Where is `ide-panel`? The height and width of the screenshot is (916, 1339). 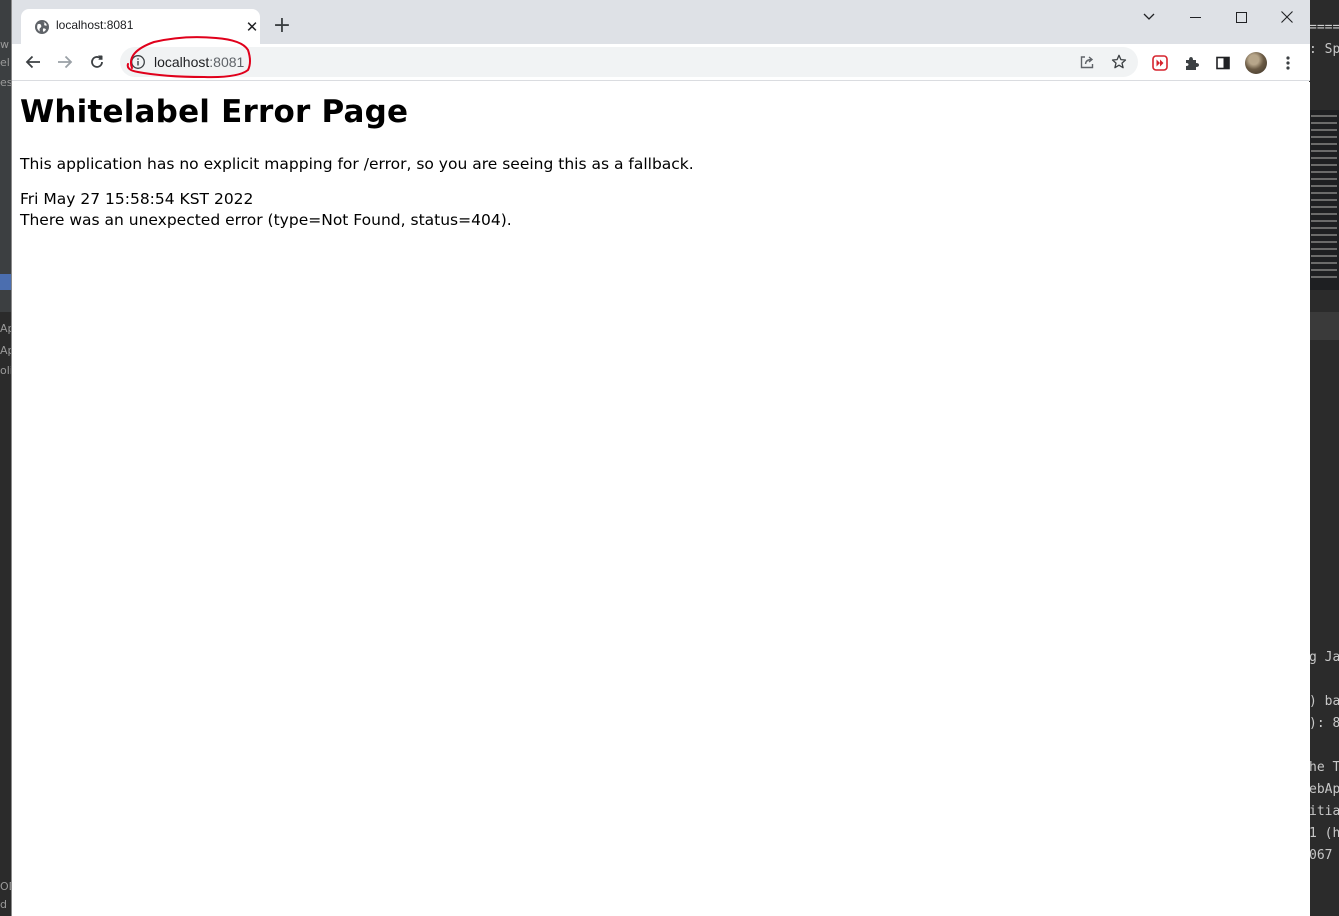
ide-panel is located at coordinates (5, 614).